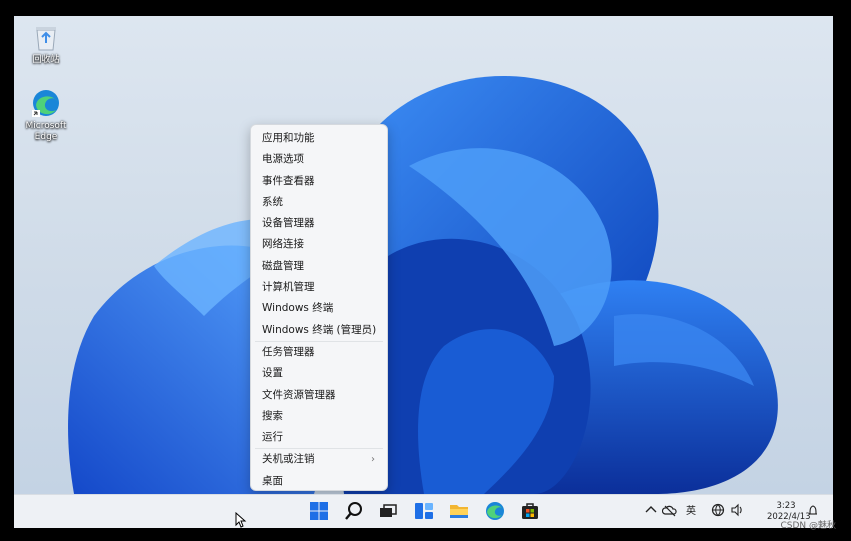  What do you see at coordinates (319, 202) in the screenshot?
I see `menu-item-system: 系统` at bounding box center [319, 202].